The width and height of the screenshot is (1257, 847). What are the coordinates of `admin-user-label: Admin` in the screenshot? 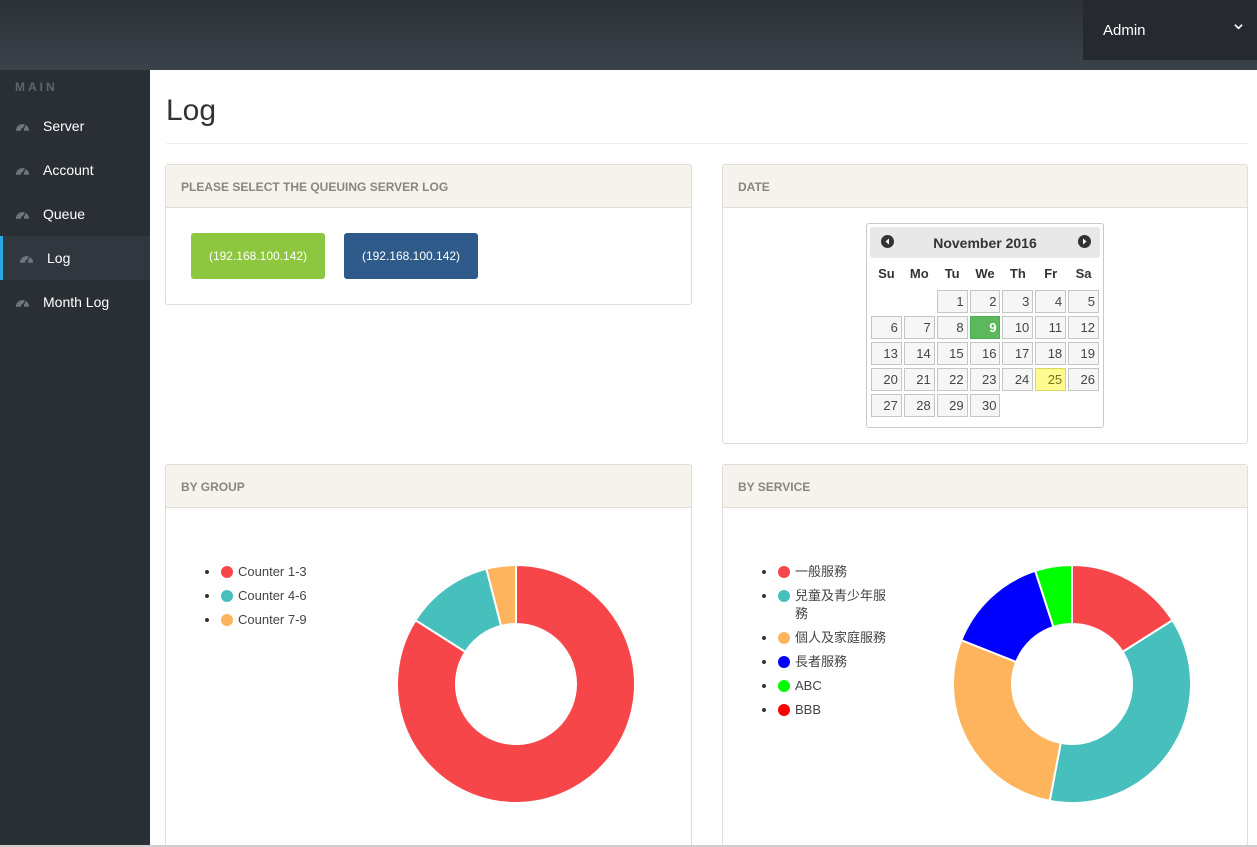 It's located at (1124, 30).